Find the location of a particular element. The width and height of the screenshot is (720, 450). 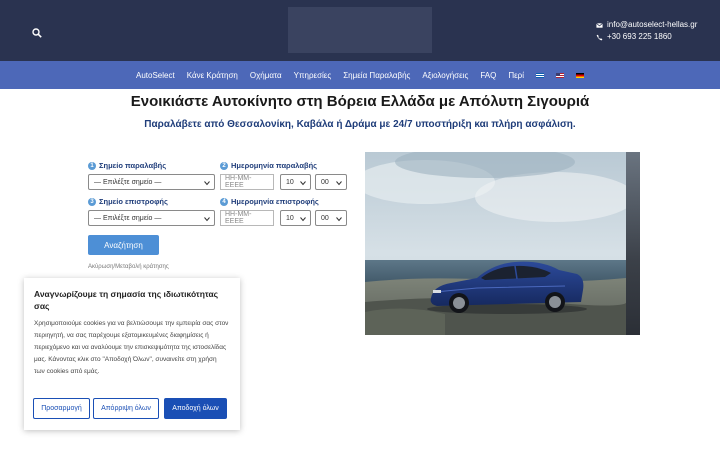

search-icon is located at coordinates (37, 31).